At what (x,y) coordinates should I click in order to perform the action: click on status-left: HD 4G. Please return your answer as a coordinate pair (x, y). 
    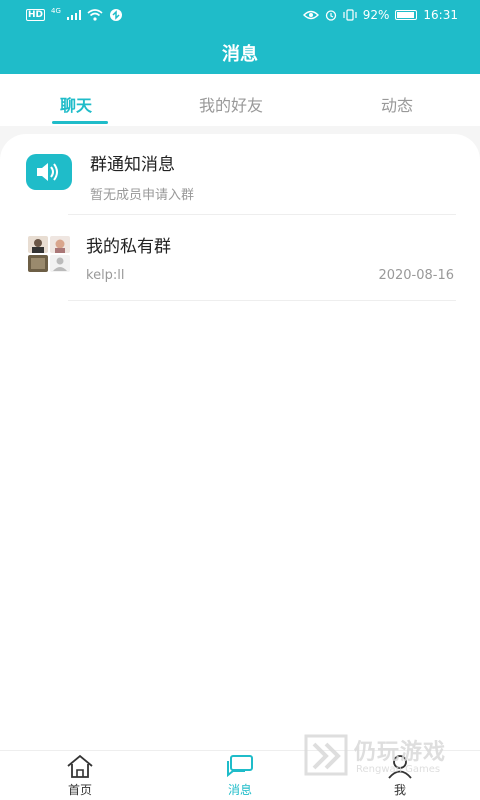
    Looking at the image, I should click on (74, 14).